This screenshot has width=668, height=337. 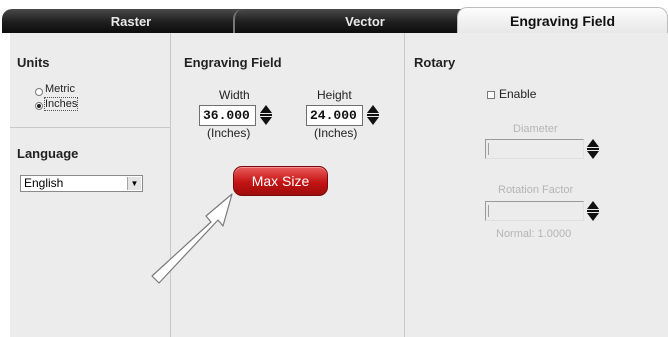 What do you see at coordinates (192, 238) in the screenshot?
I see `pointer-arrow-icon` at bounding box center [192, 238].